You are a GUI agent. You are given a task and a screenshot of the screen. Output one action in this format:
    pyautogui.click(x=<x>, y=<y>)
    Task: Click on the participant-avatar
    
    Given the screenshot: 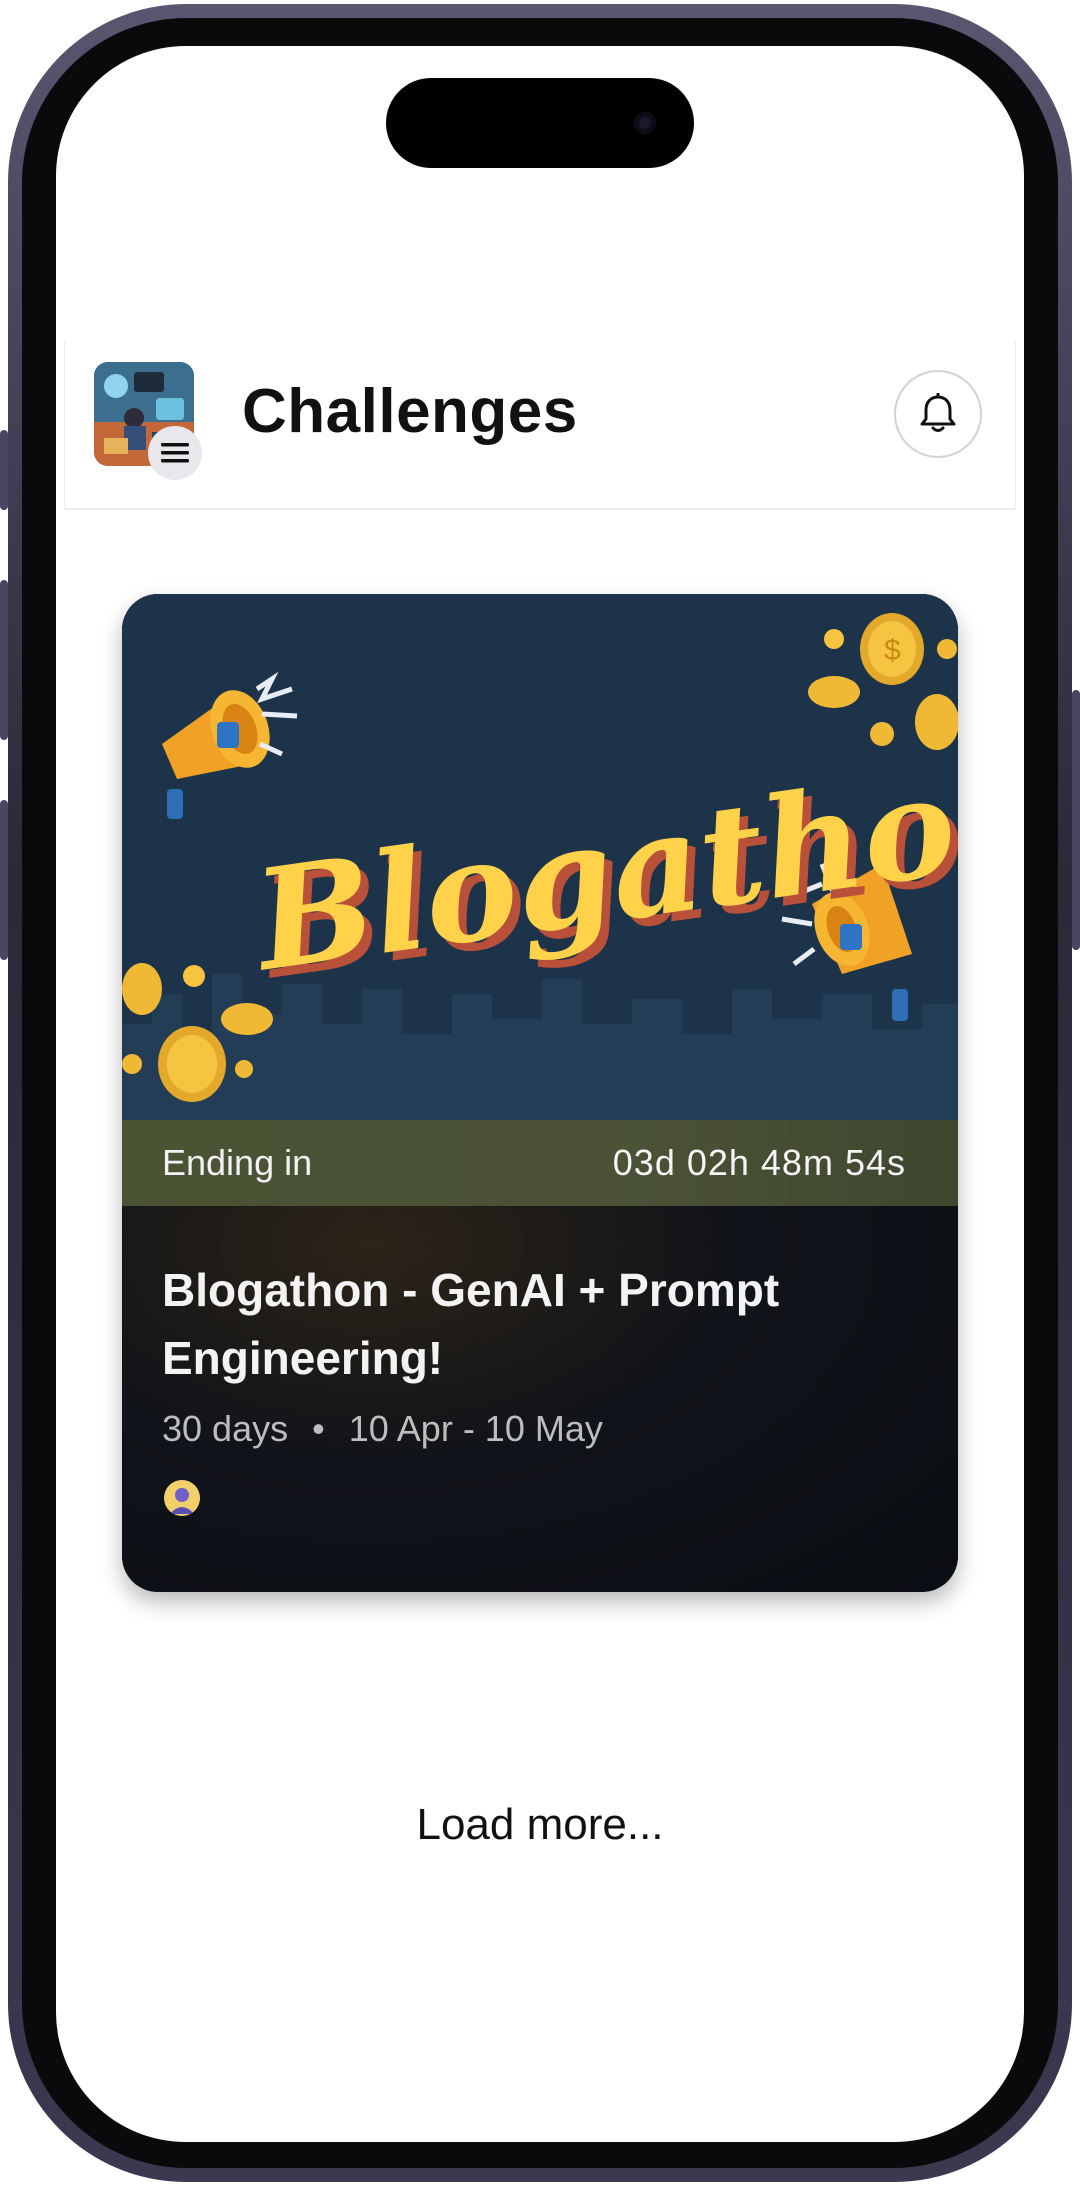 What is the action you would take?
    pyautogui.click(x=182, y=1498)
    